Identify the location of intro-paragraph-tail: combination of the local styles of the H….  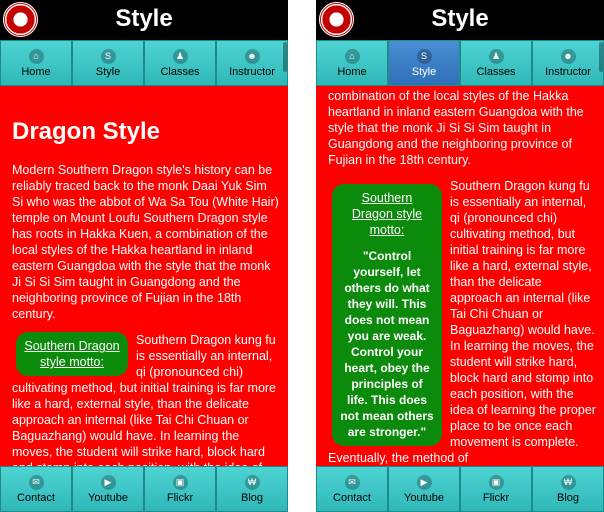
(456, 128).